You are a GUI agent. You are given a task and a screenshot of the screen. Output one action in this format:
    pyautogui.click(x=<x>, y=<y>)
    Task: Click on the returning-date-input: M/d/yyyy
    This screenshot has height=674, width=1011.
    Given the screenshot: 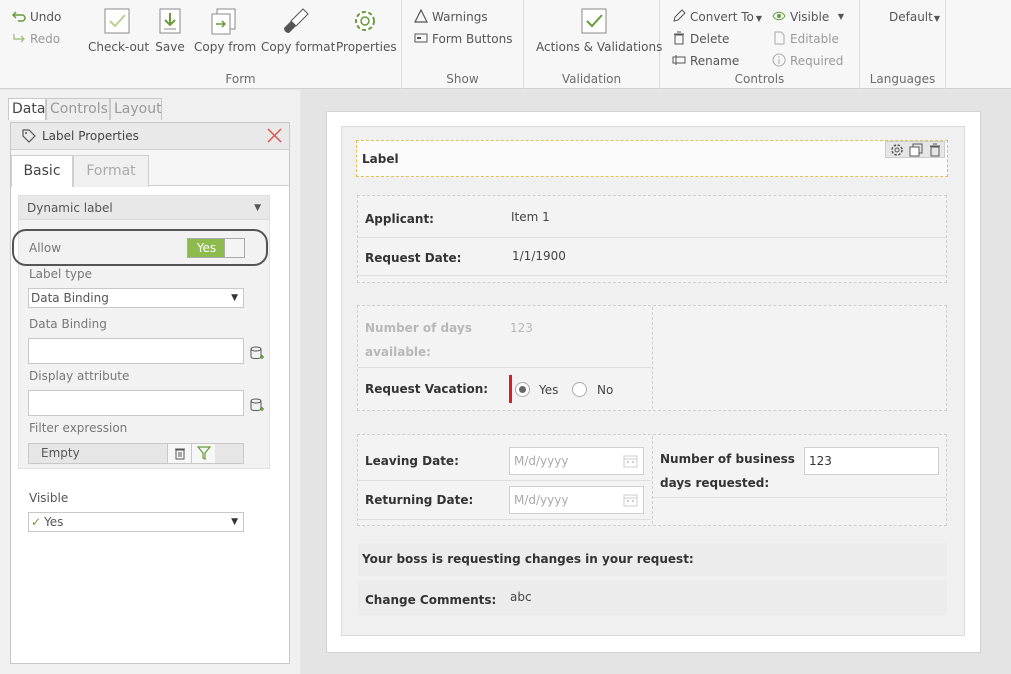 What is the action you would take?
    pyautogui.click(x=576, y=500)
    